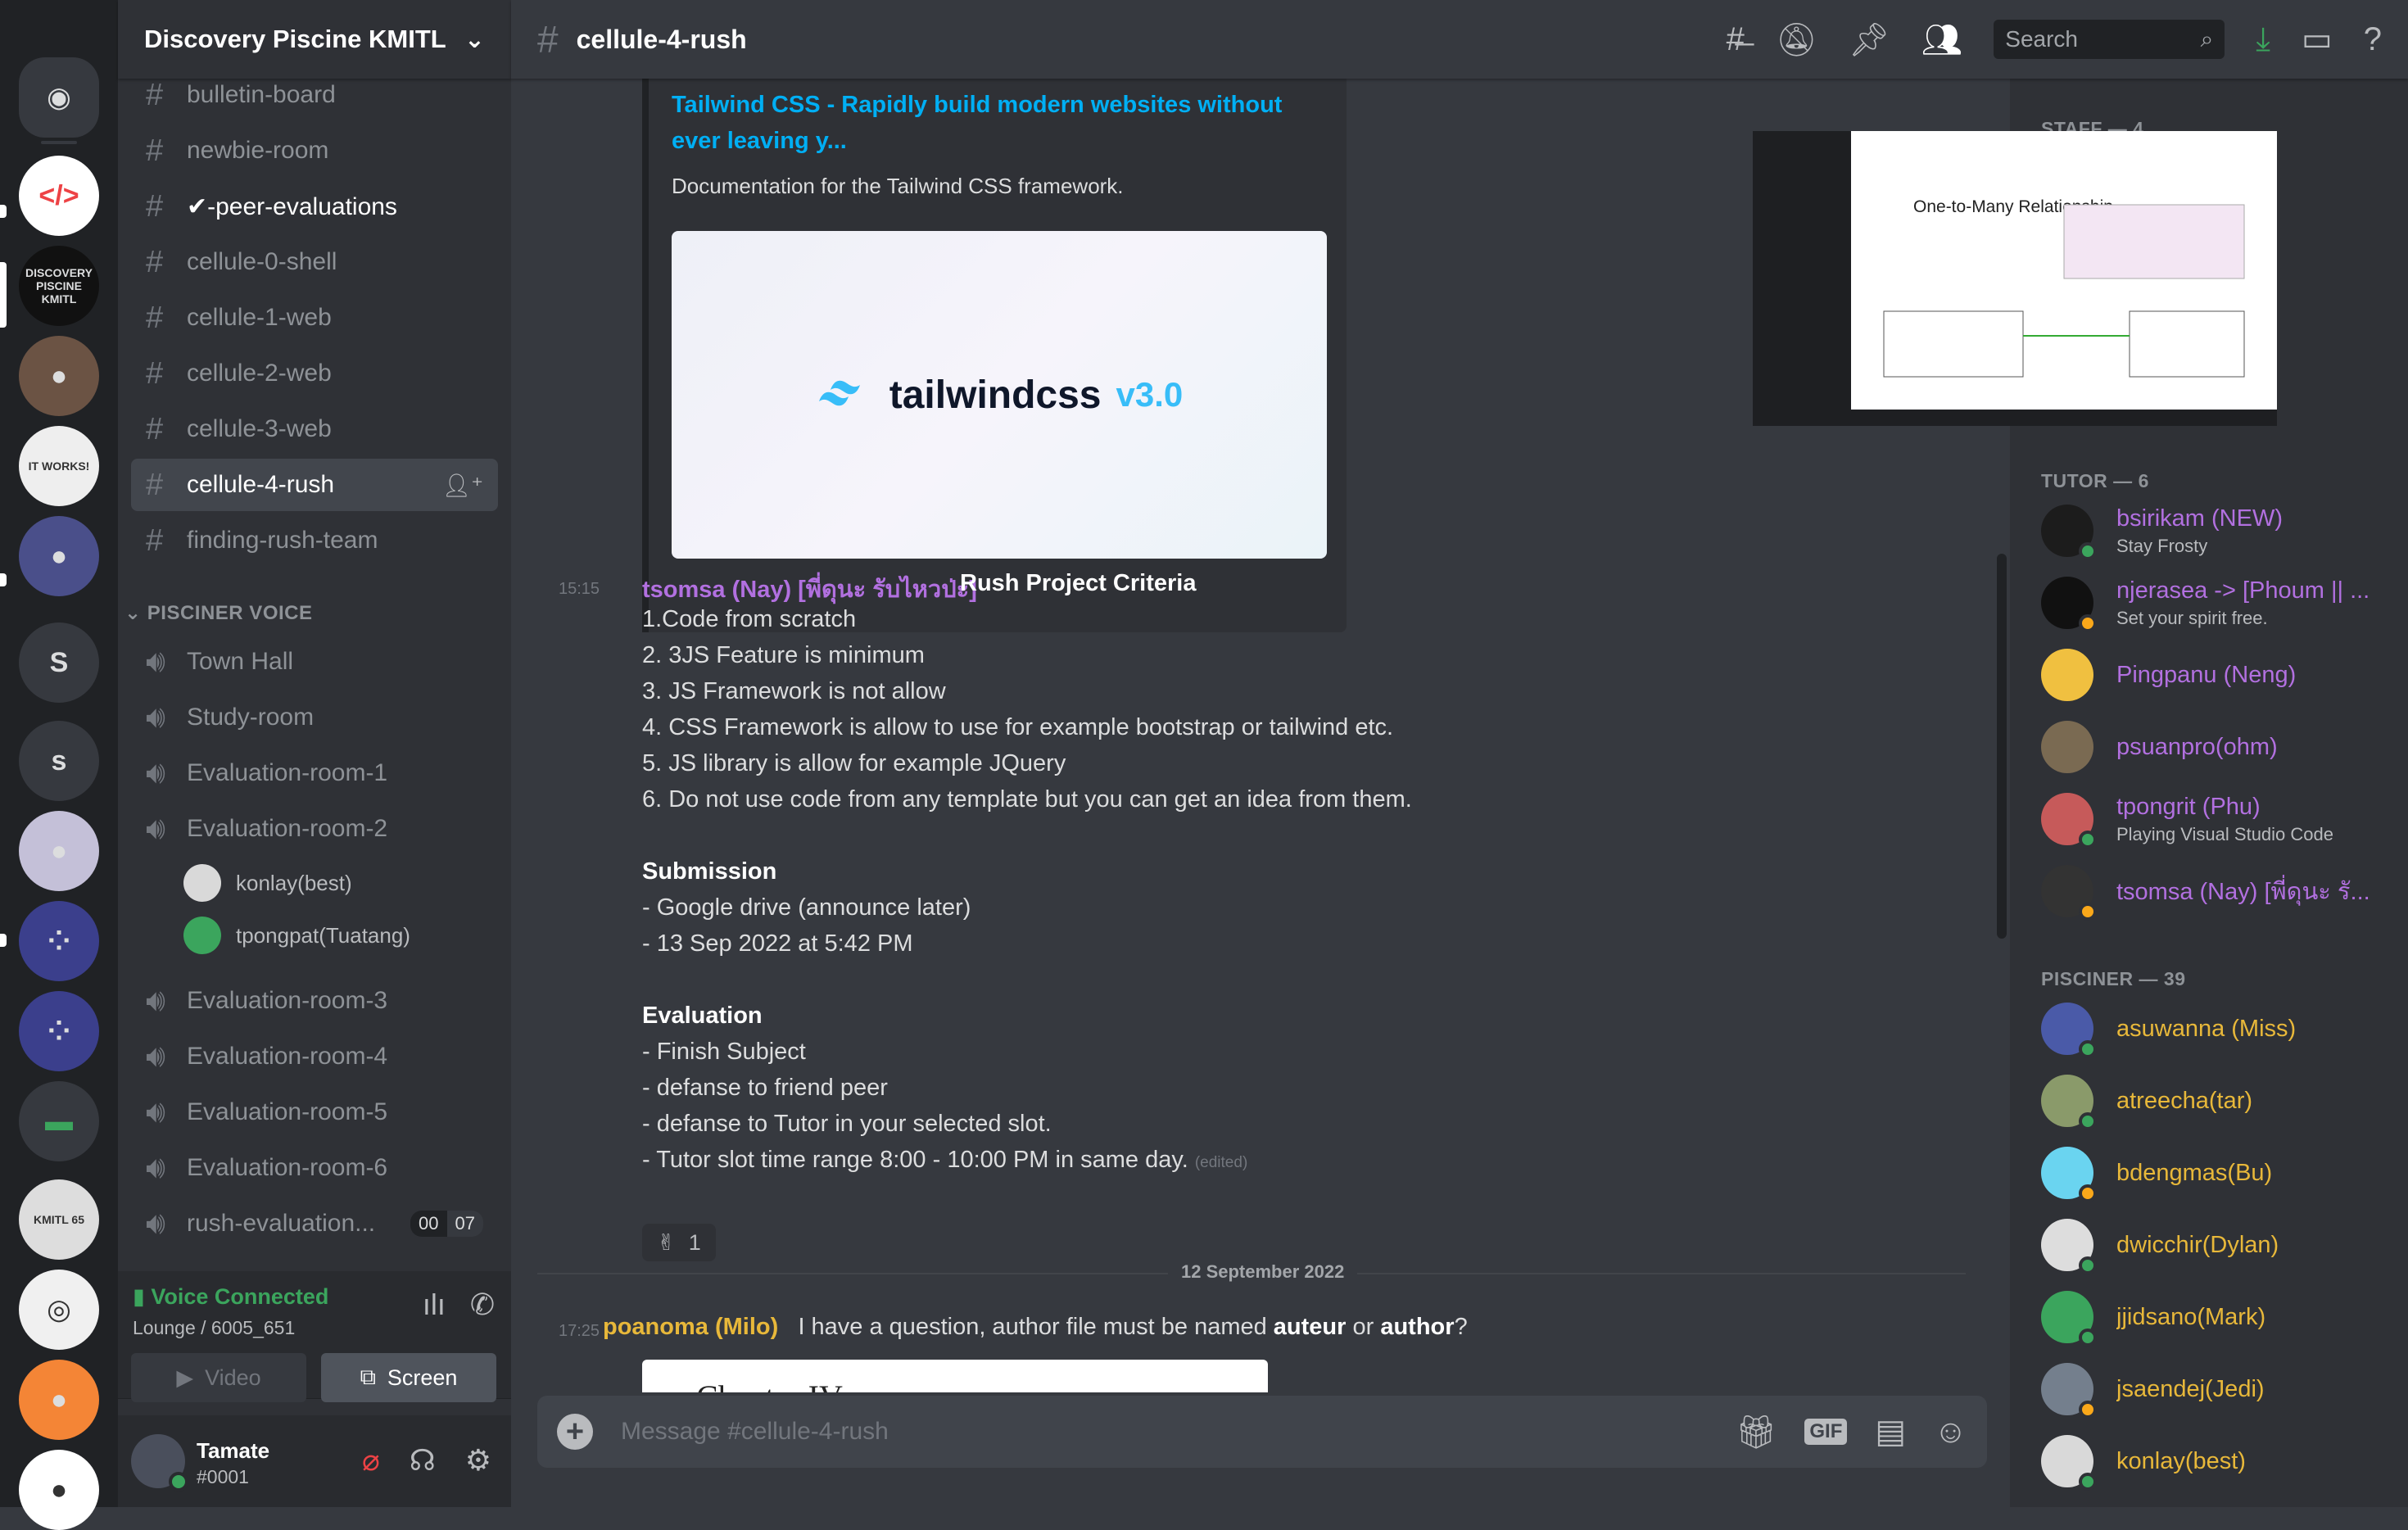 The width and height of the screenshot is (2408, 1530). I want to click on user-name: Tamate, so click(233, 1451).